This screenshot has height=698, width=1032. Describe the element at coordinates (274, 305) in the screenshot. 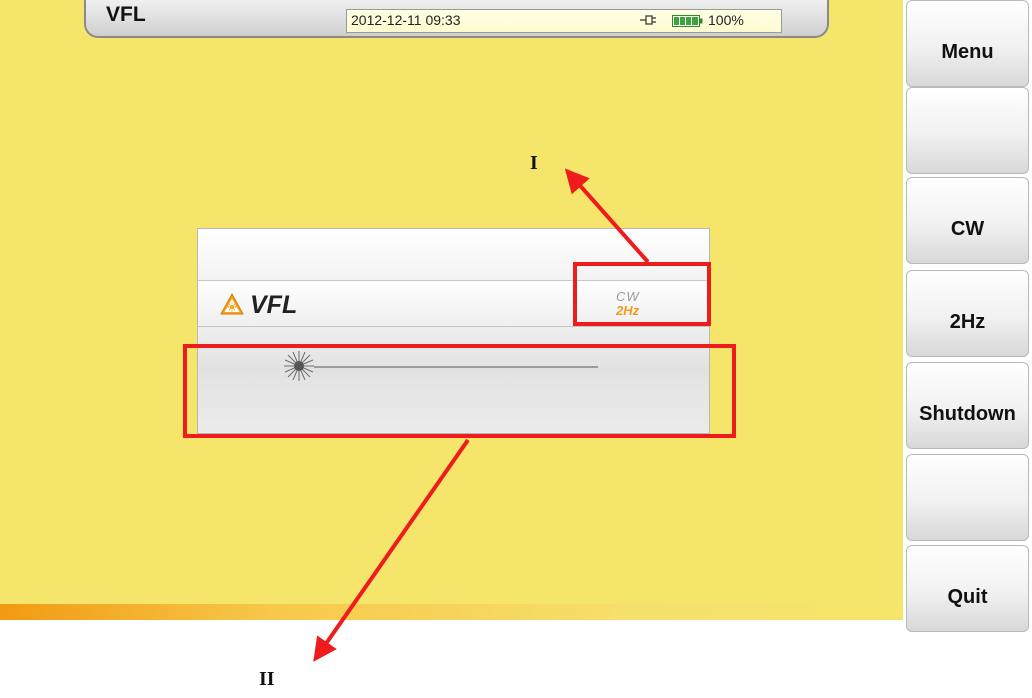

I see `vfl-label: VFL` at that location.